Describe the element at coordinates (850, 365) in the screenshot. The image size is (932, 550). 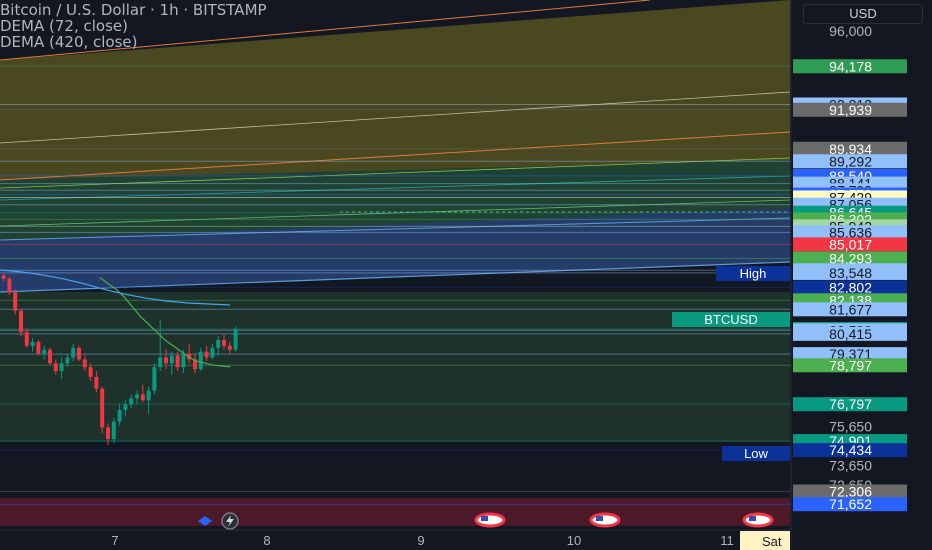
I see `price-label: 78,797` at that location.